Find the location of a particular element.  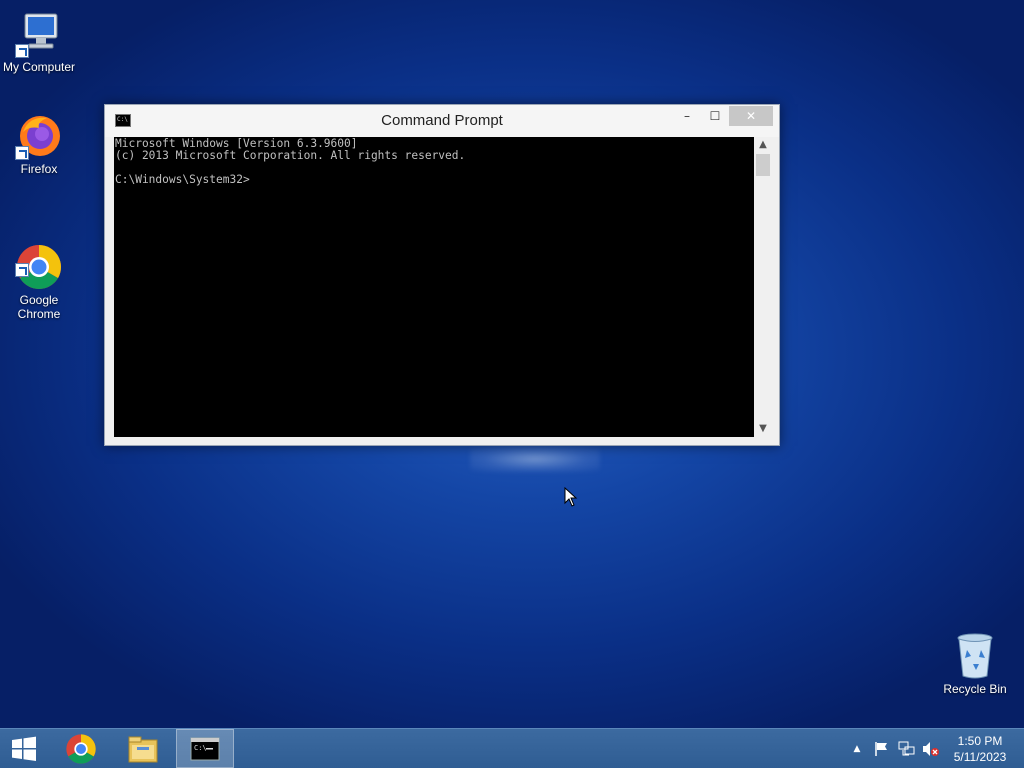

desktop-icon-label: My Computer is located at coordinates (39, 67).